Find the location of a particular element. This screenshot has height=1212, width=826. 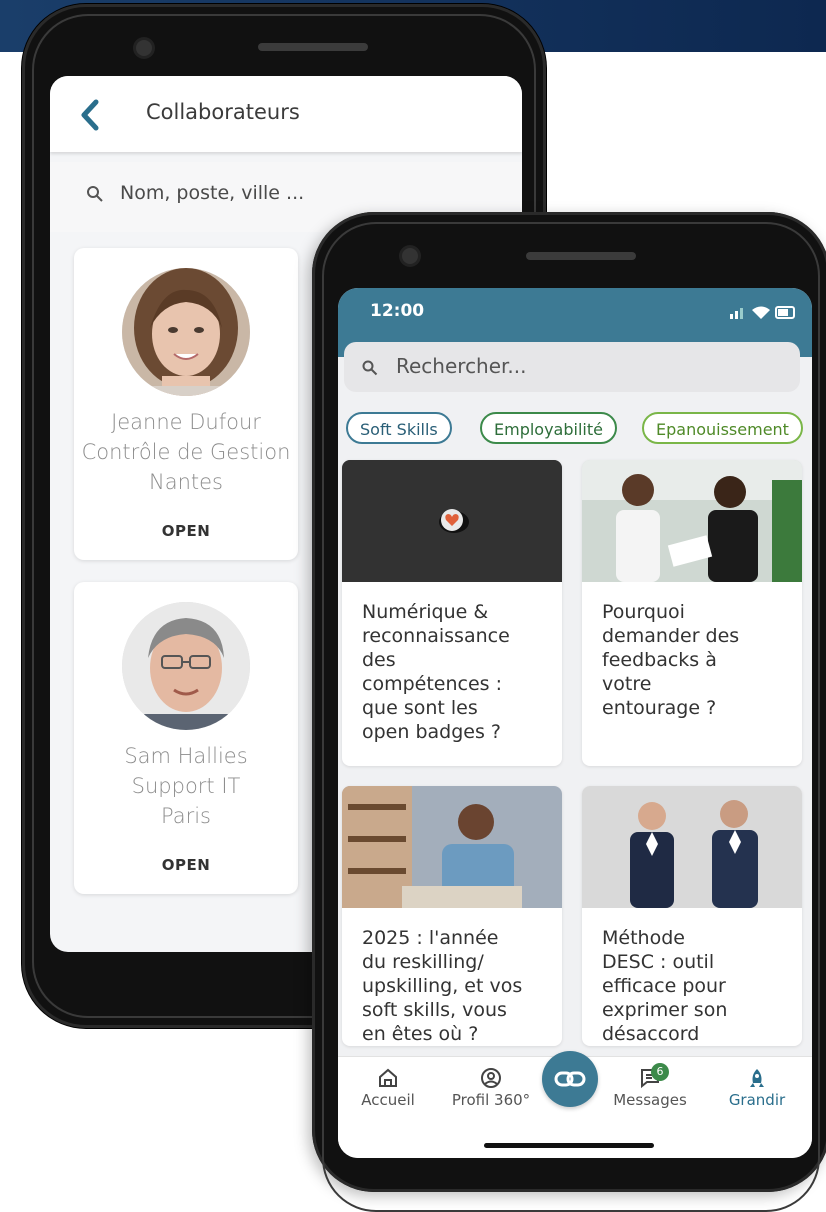

link-button is located at coordinates (570, 1079).